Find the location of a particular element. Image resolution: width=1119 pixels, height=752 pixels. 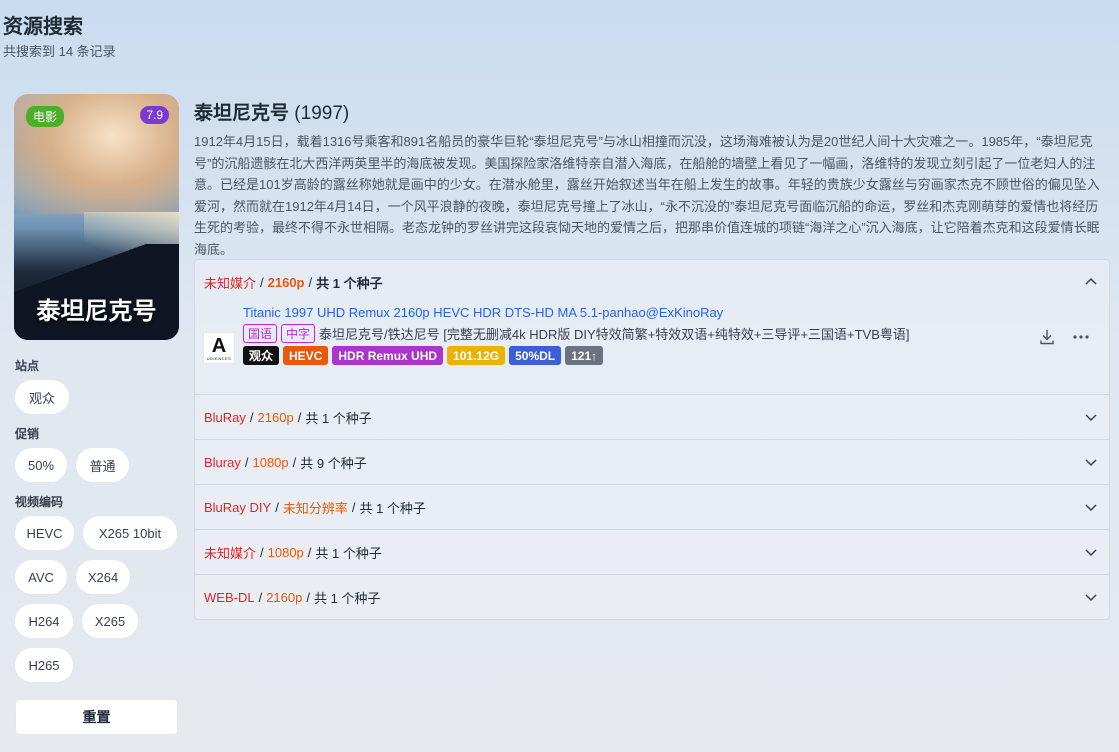

group-count: 共 9 个种子 is located at coordinates (333, 463).